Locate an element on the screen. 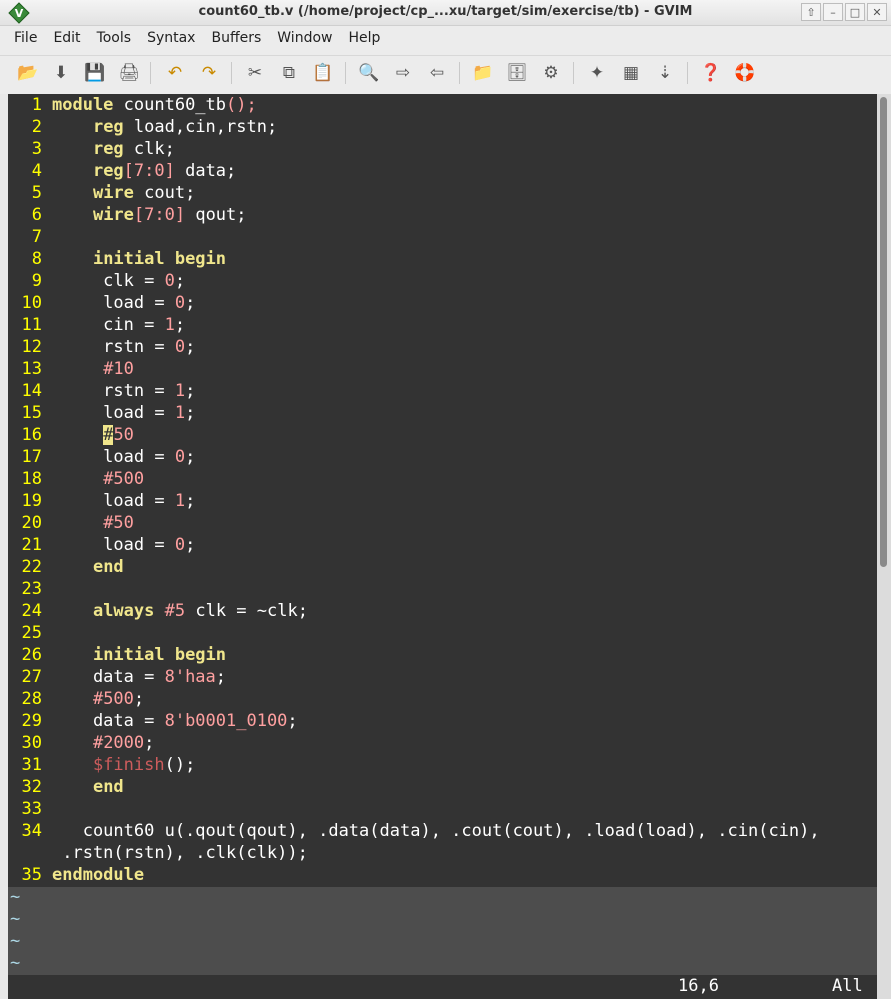  code-line: 30 #2000; is located at coordinates (81, 743).